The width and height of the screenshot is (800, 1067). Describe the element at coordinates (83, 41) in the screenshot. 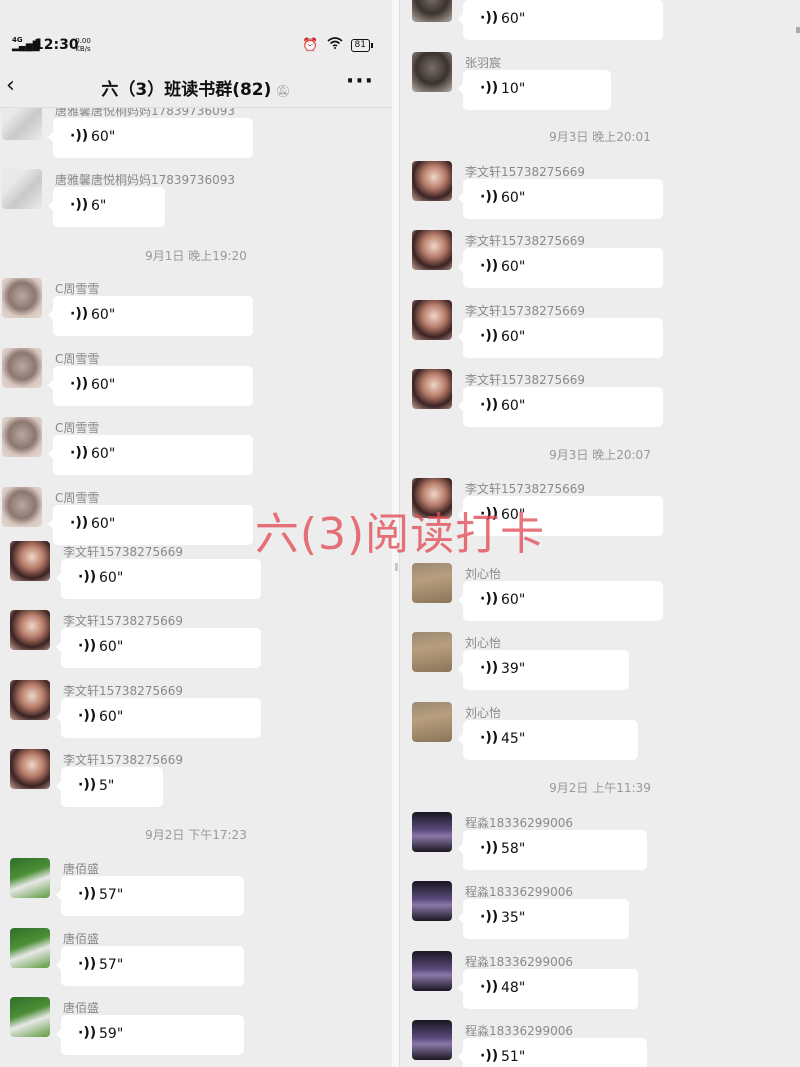

I see `net-speed-value: 0.00` at that location.